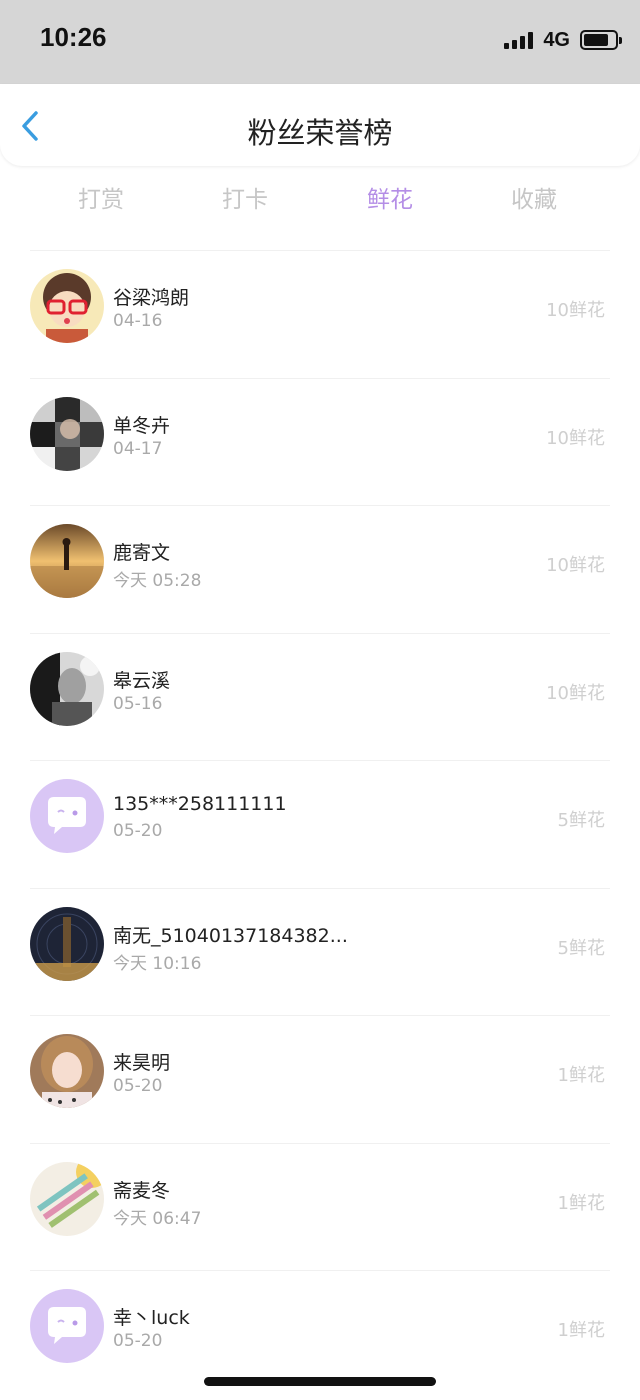 This screenshot has width=640, height=1400. I want to click on status-time: 10:26, so click(73, 37).